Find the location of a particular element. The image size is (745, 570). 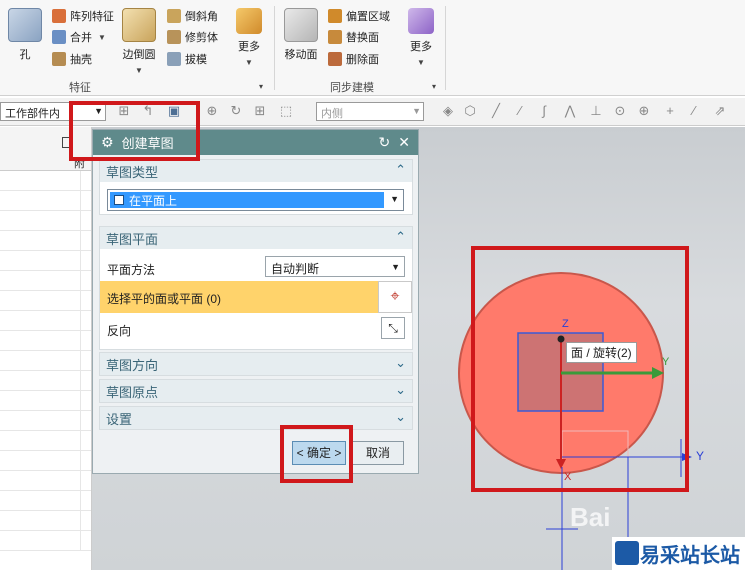

shell-label: 抽壳 is located at coordinates (81, 60).